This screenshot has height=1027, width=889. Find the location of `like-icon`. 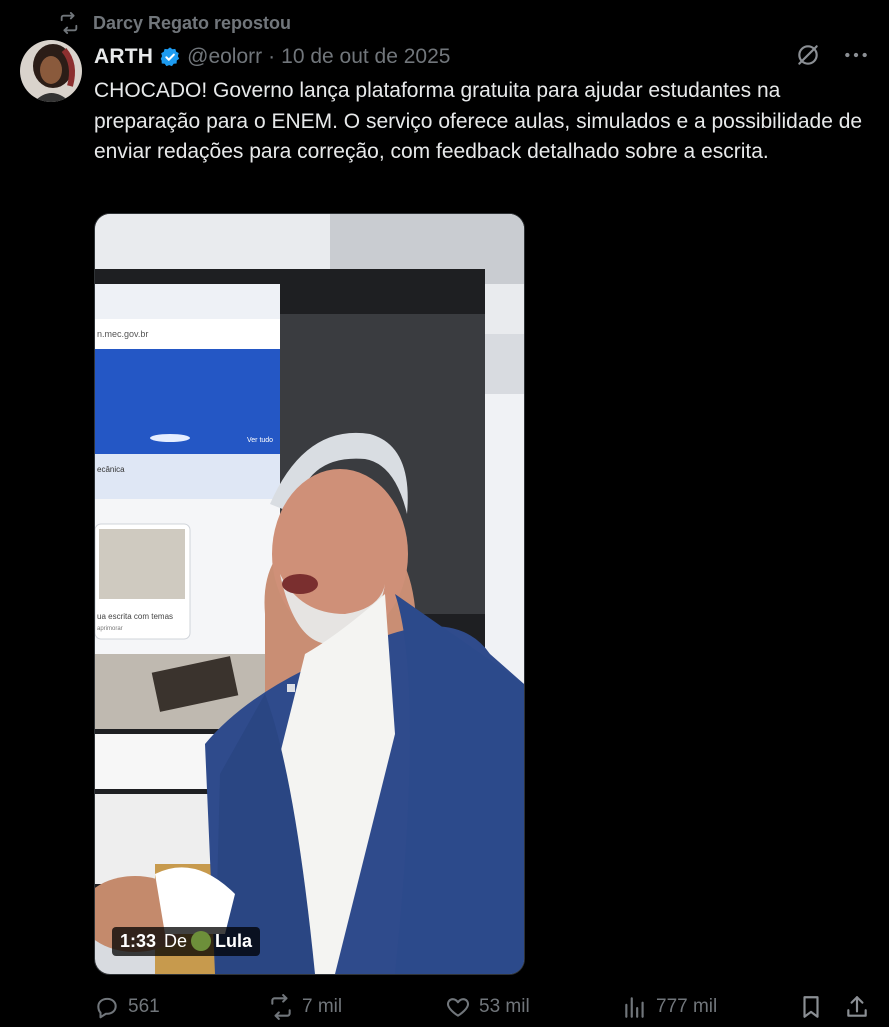

like-icon is located at coordinates (458, 1007).